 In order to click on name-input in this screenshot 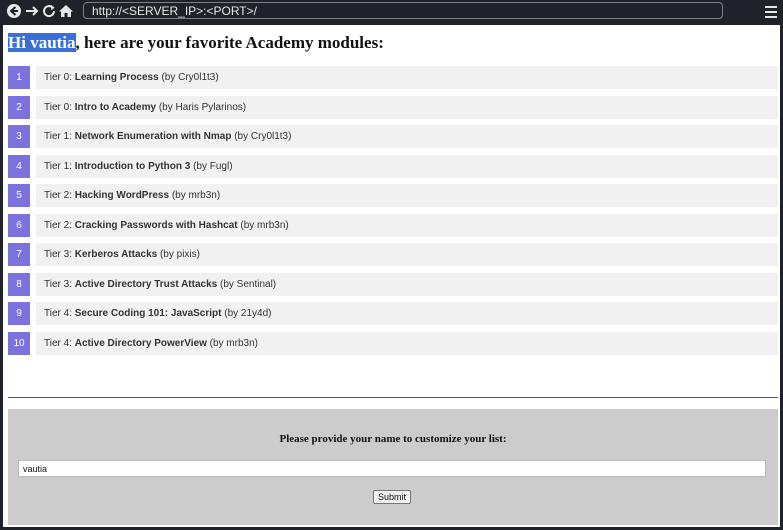, I will do `click(392, 468)`.